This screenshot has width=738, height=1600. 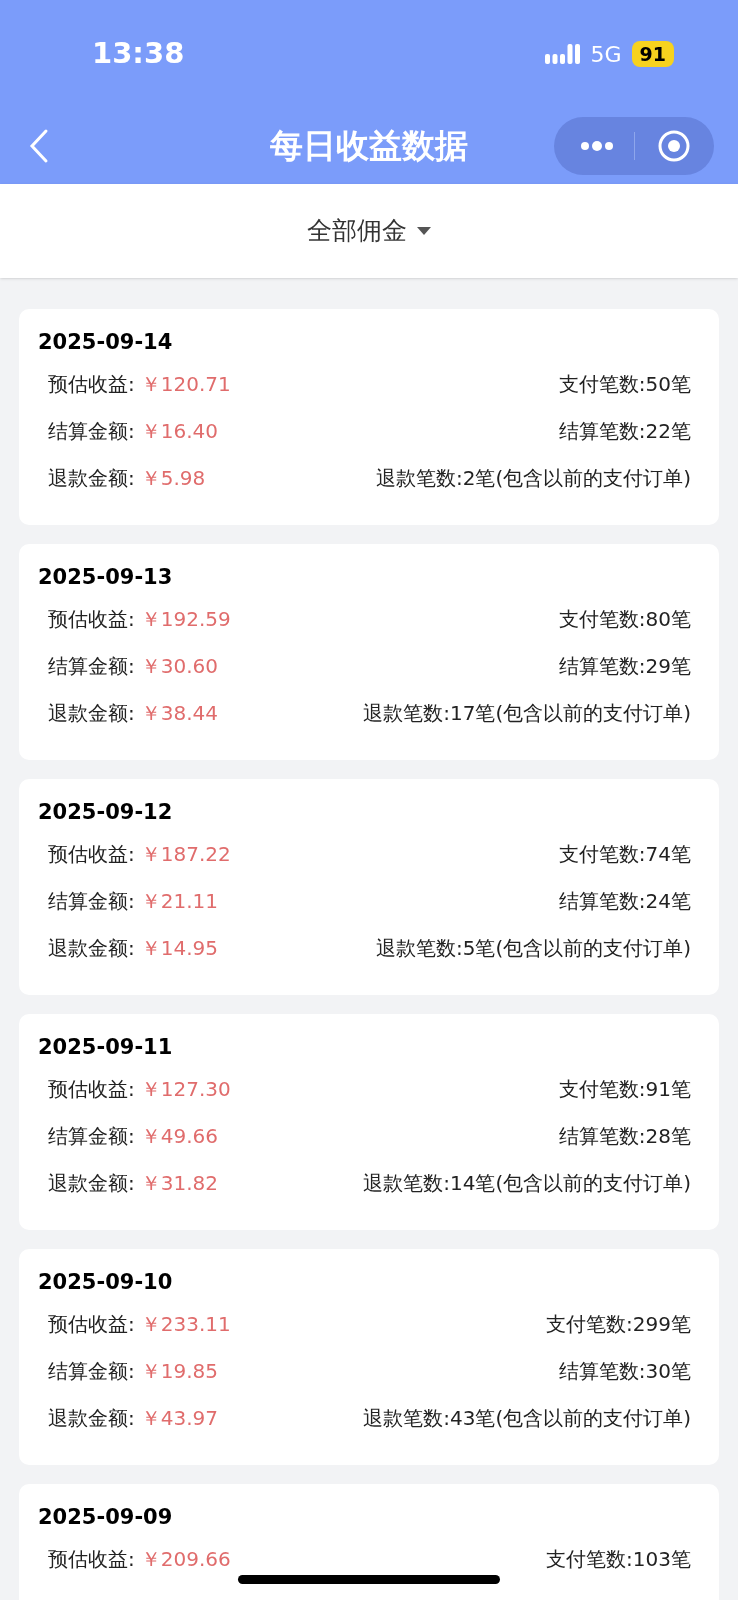 What do you see at coordinates (369, 231) in the screenshot?
I see `filter-dropdown: 全部佣金` at bounding box center [369, 231].